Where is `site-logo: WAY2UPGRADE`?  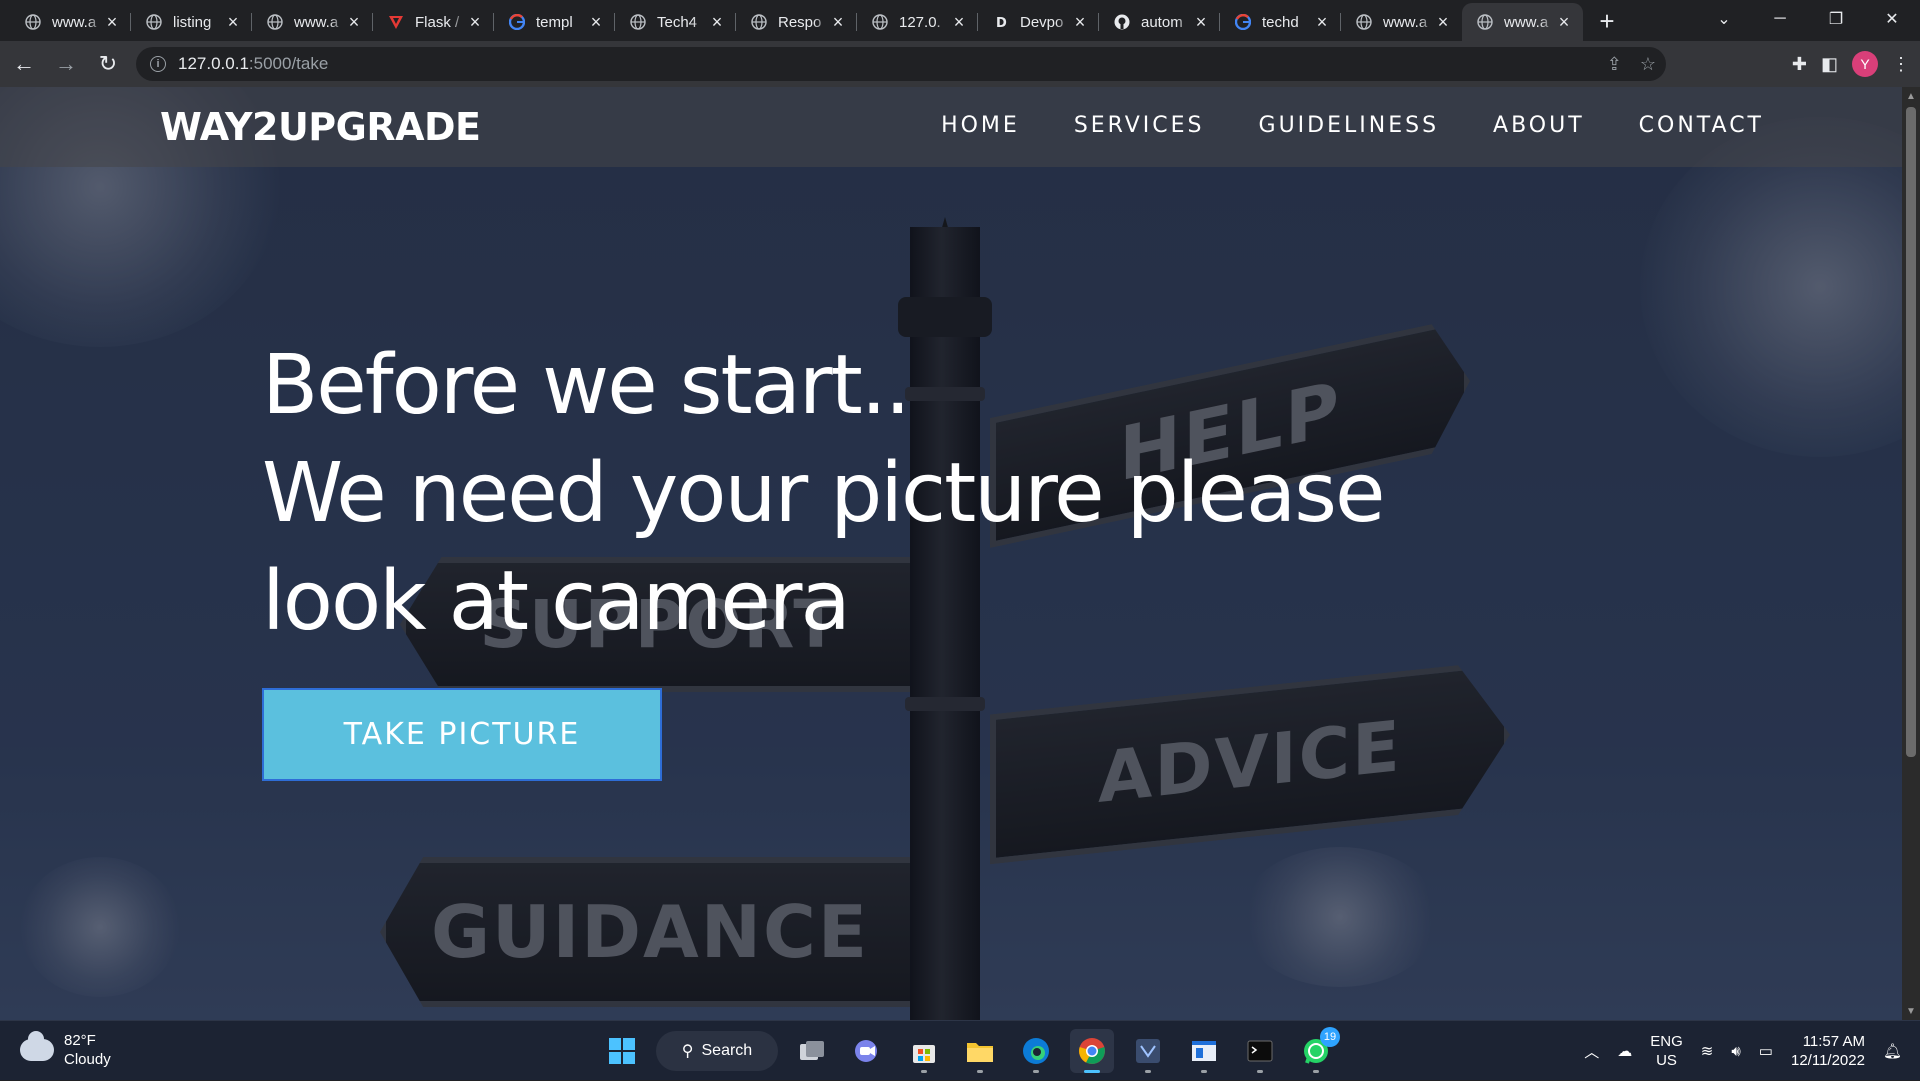
site-logo: WAY2UPGRADE is located at coordinates (320, 127).